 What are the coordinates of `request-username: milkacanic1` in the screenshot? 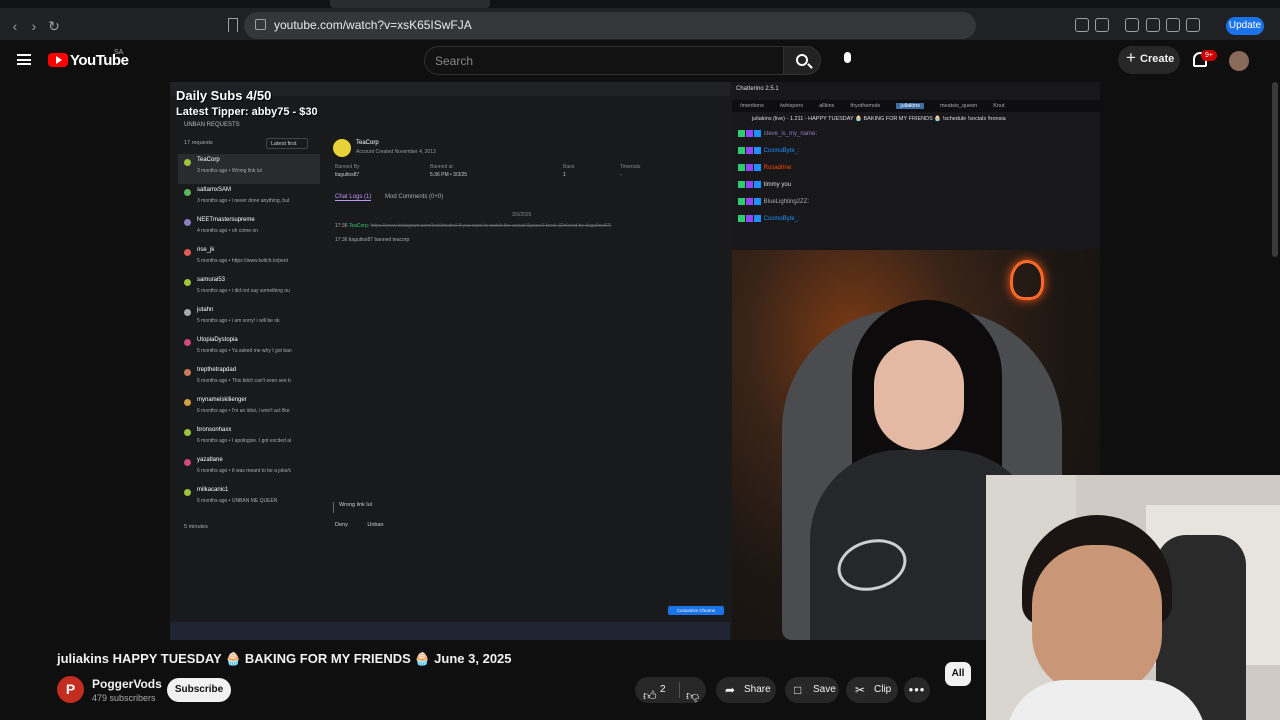 It's located at (213, 490).